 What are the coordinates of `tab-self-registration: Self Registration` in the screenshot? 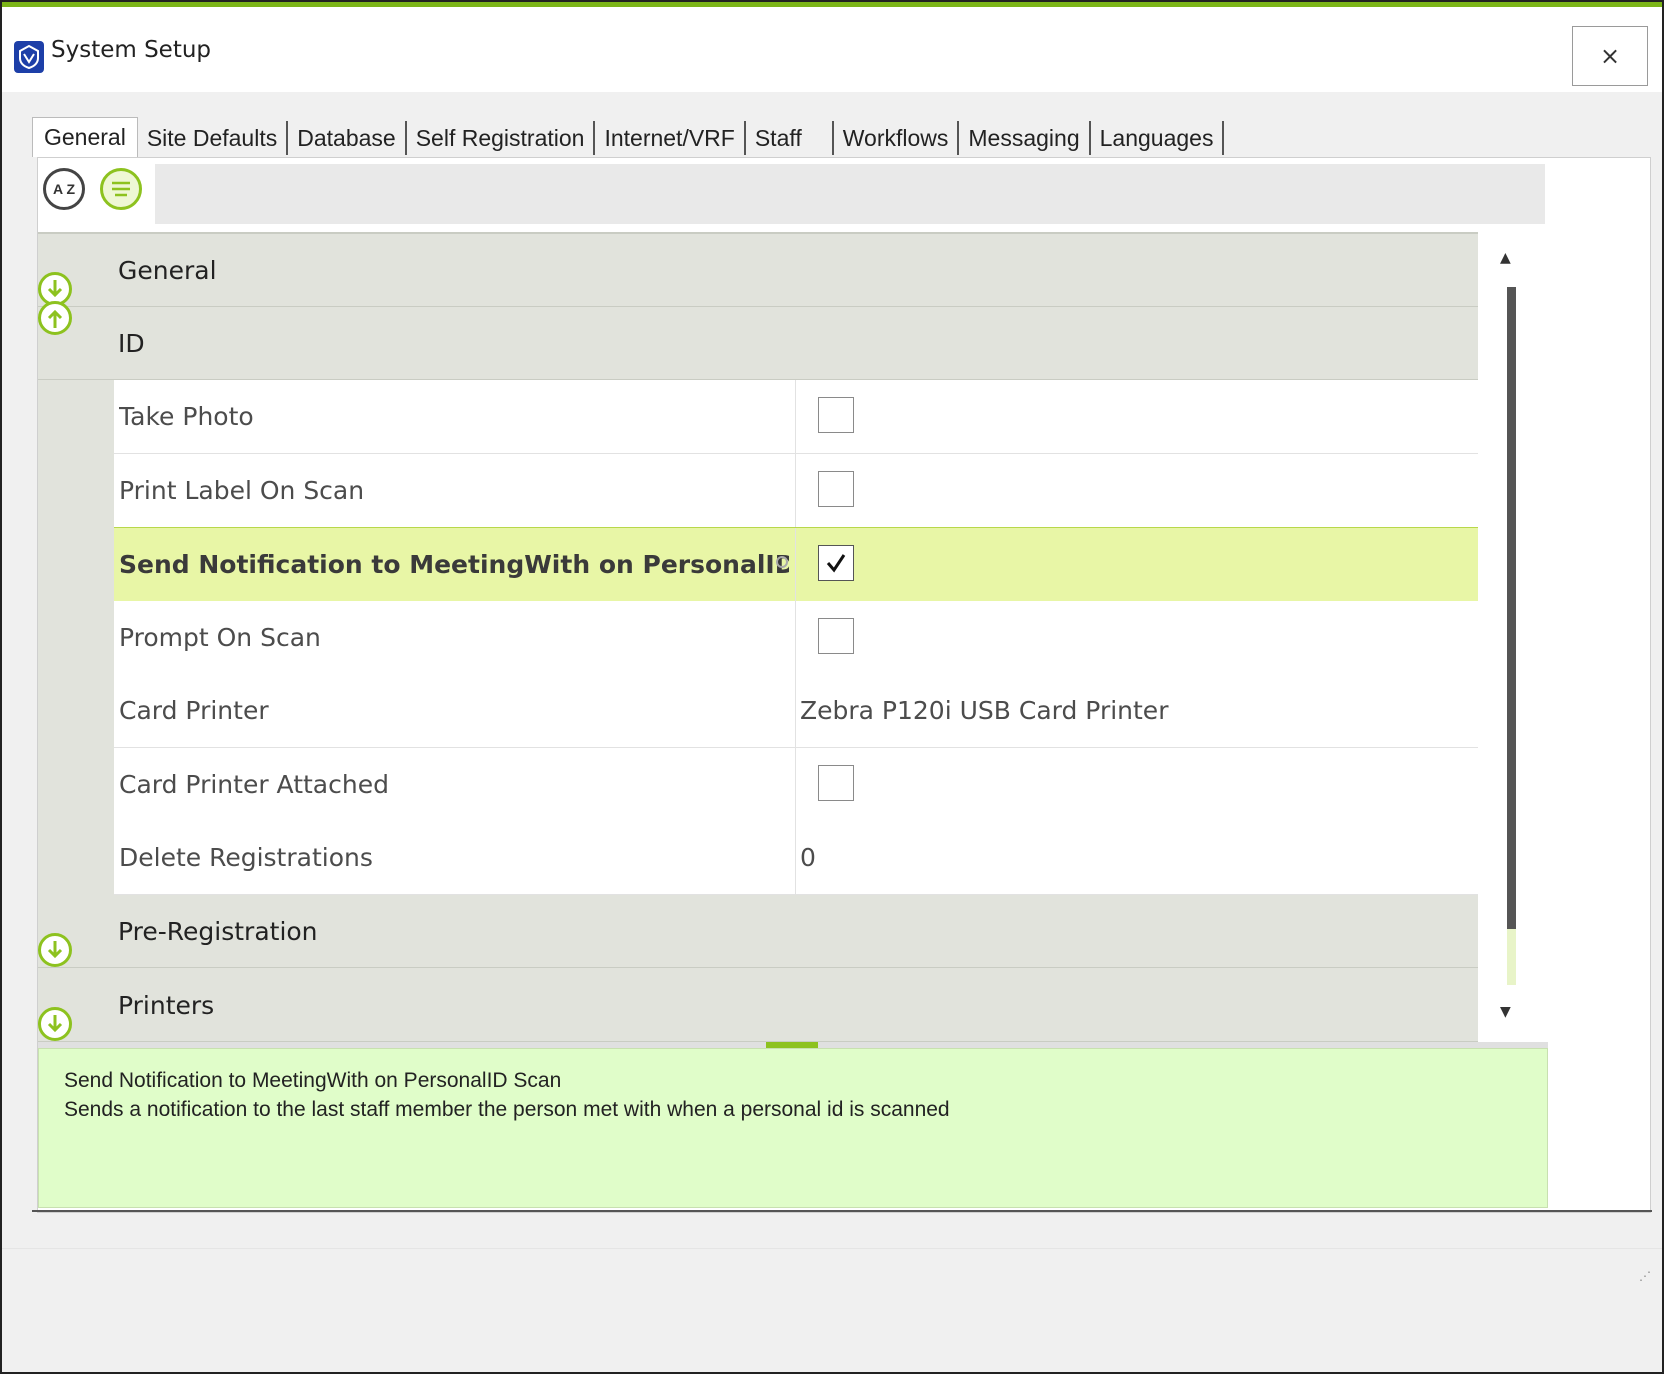 It's located at (501, 138).